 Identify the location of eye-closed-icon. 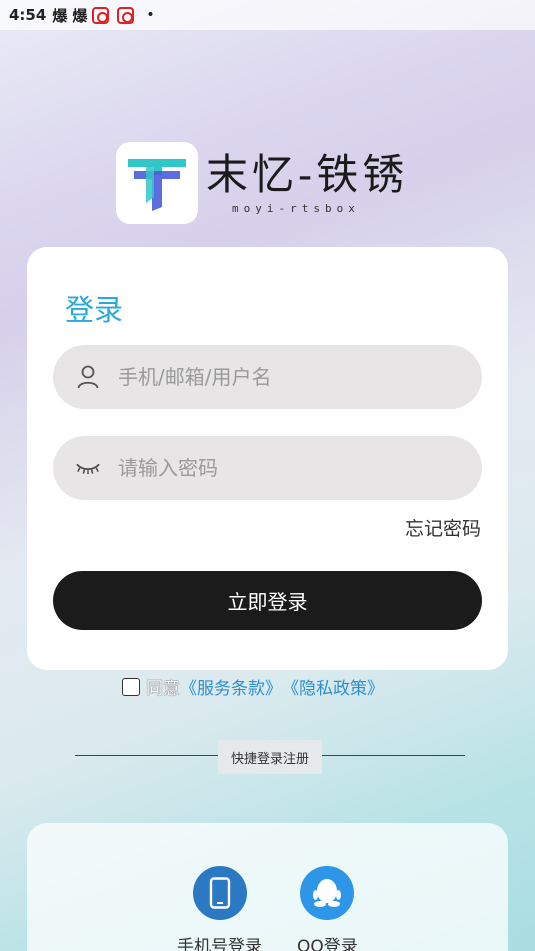
(88, 468).